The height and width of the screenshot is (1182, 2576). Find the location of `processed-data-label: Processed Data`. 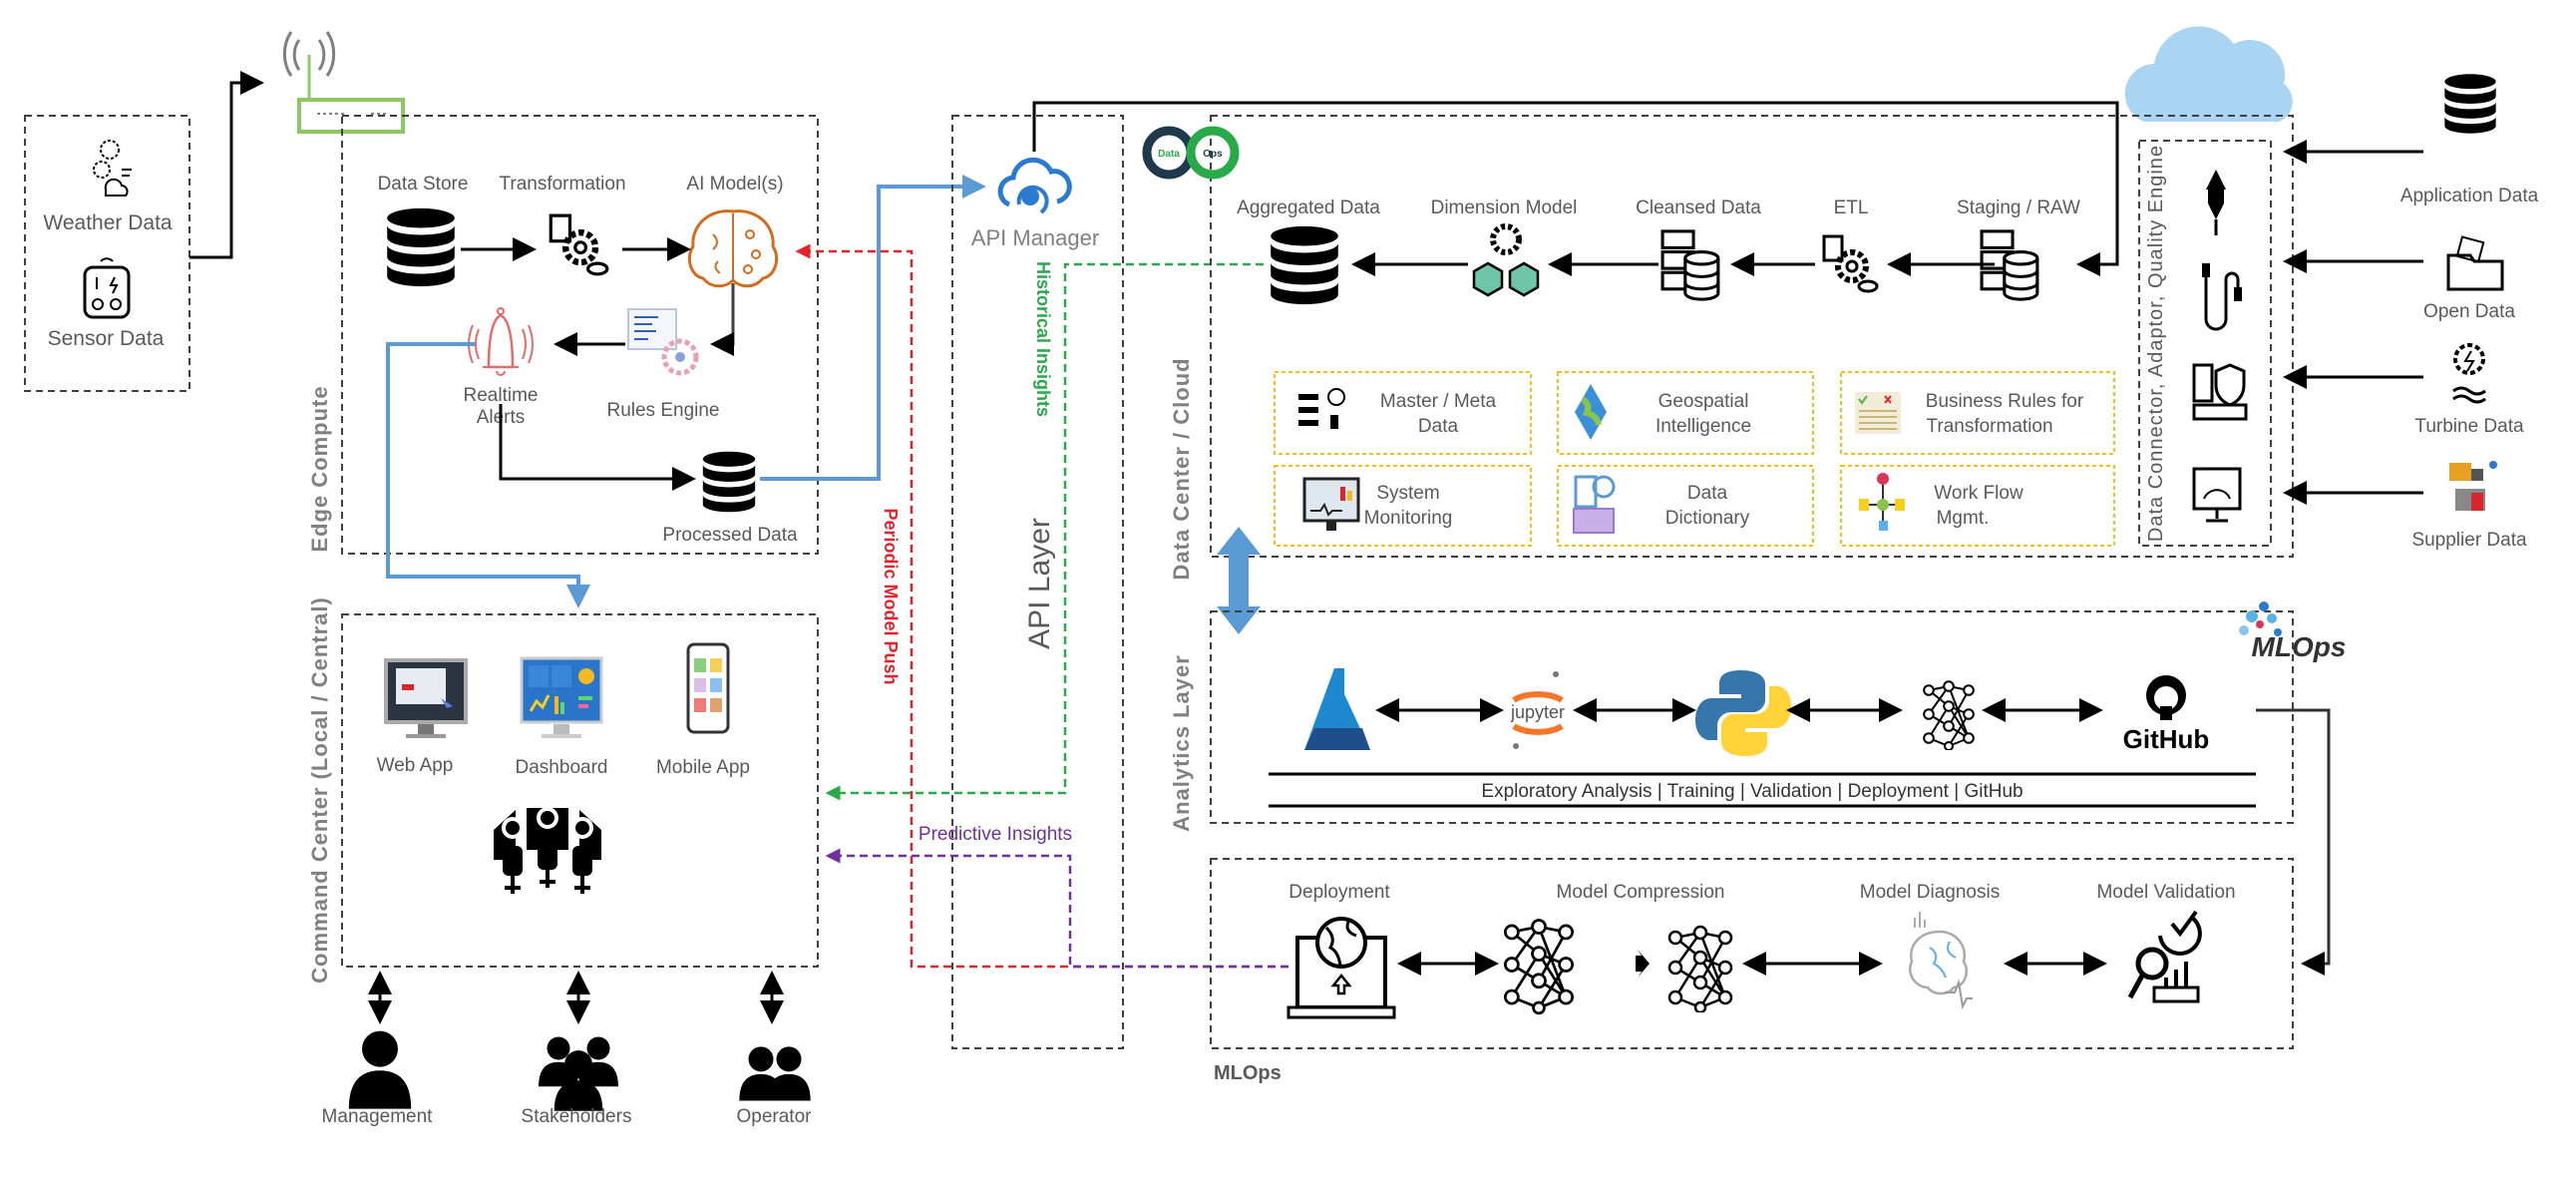

processed-data-label: Processed Data is located at coordinates (730, 535).